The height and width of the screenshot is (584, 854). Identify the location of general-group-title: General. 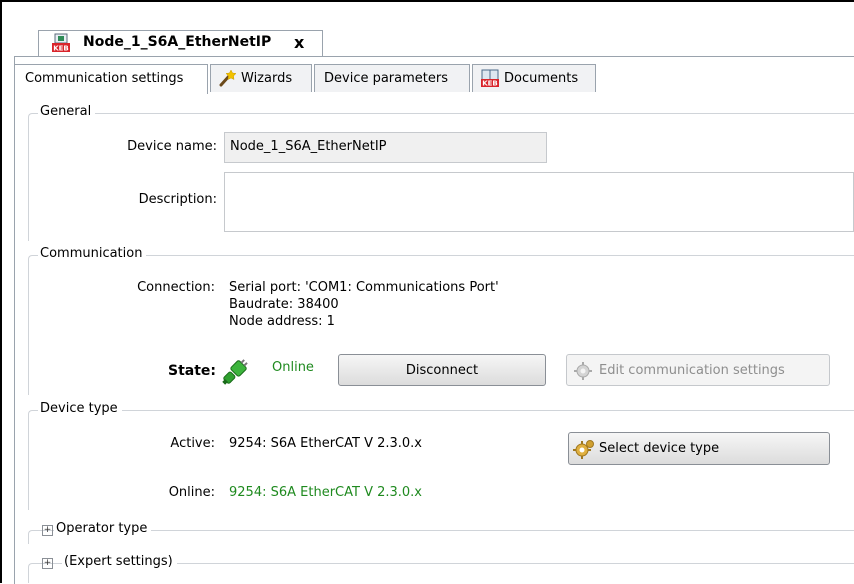
(67, 111).